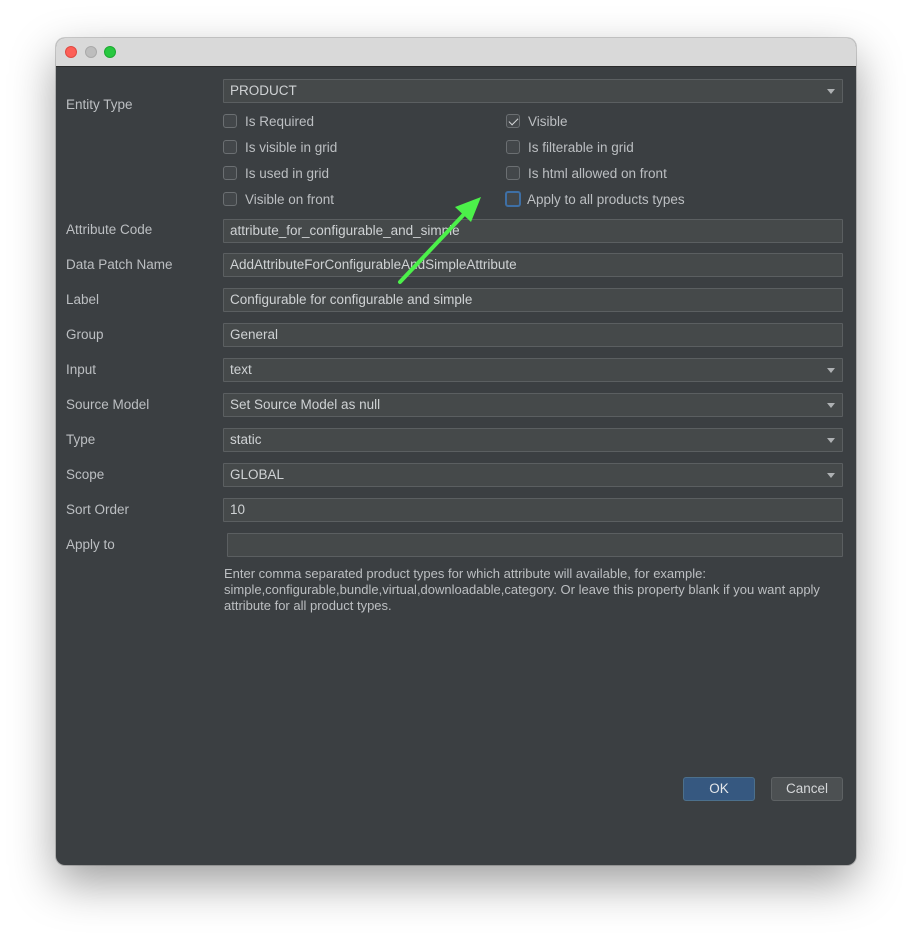  I want to click on sort-order-input: 10, so click(533, 510).